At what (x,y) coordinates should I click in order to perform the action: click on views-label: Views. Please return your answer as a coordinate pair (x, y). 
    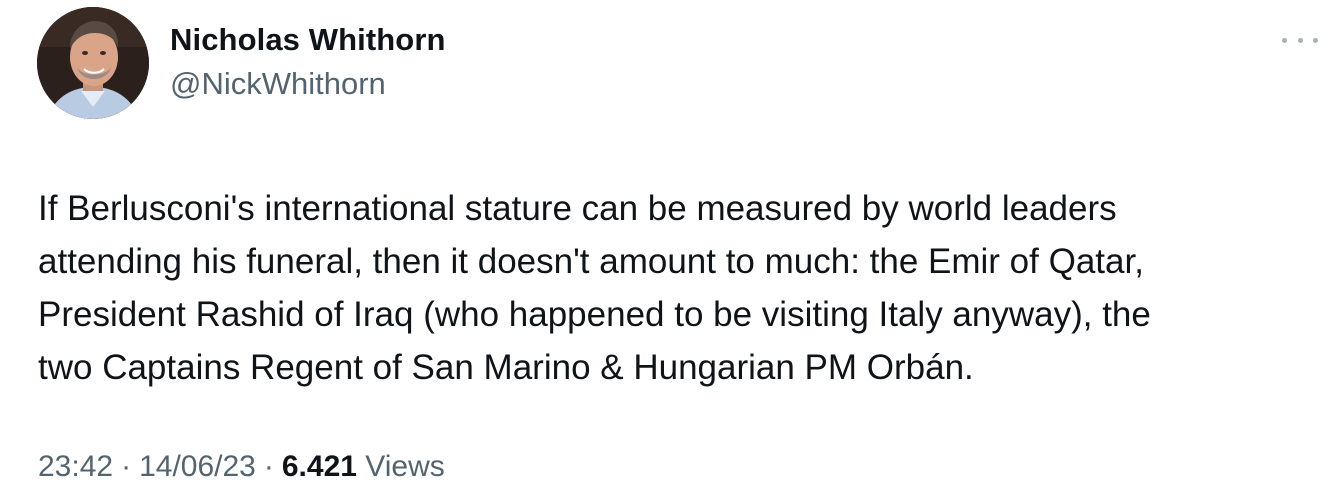
    Looking at the image, I should click on (405, 466).